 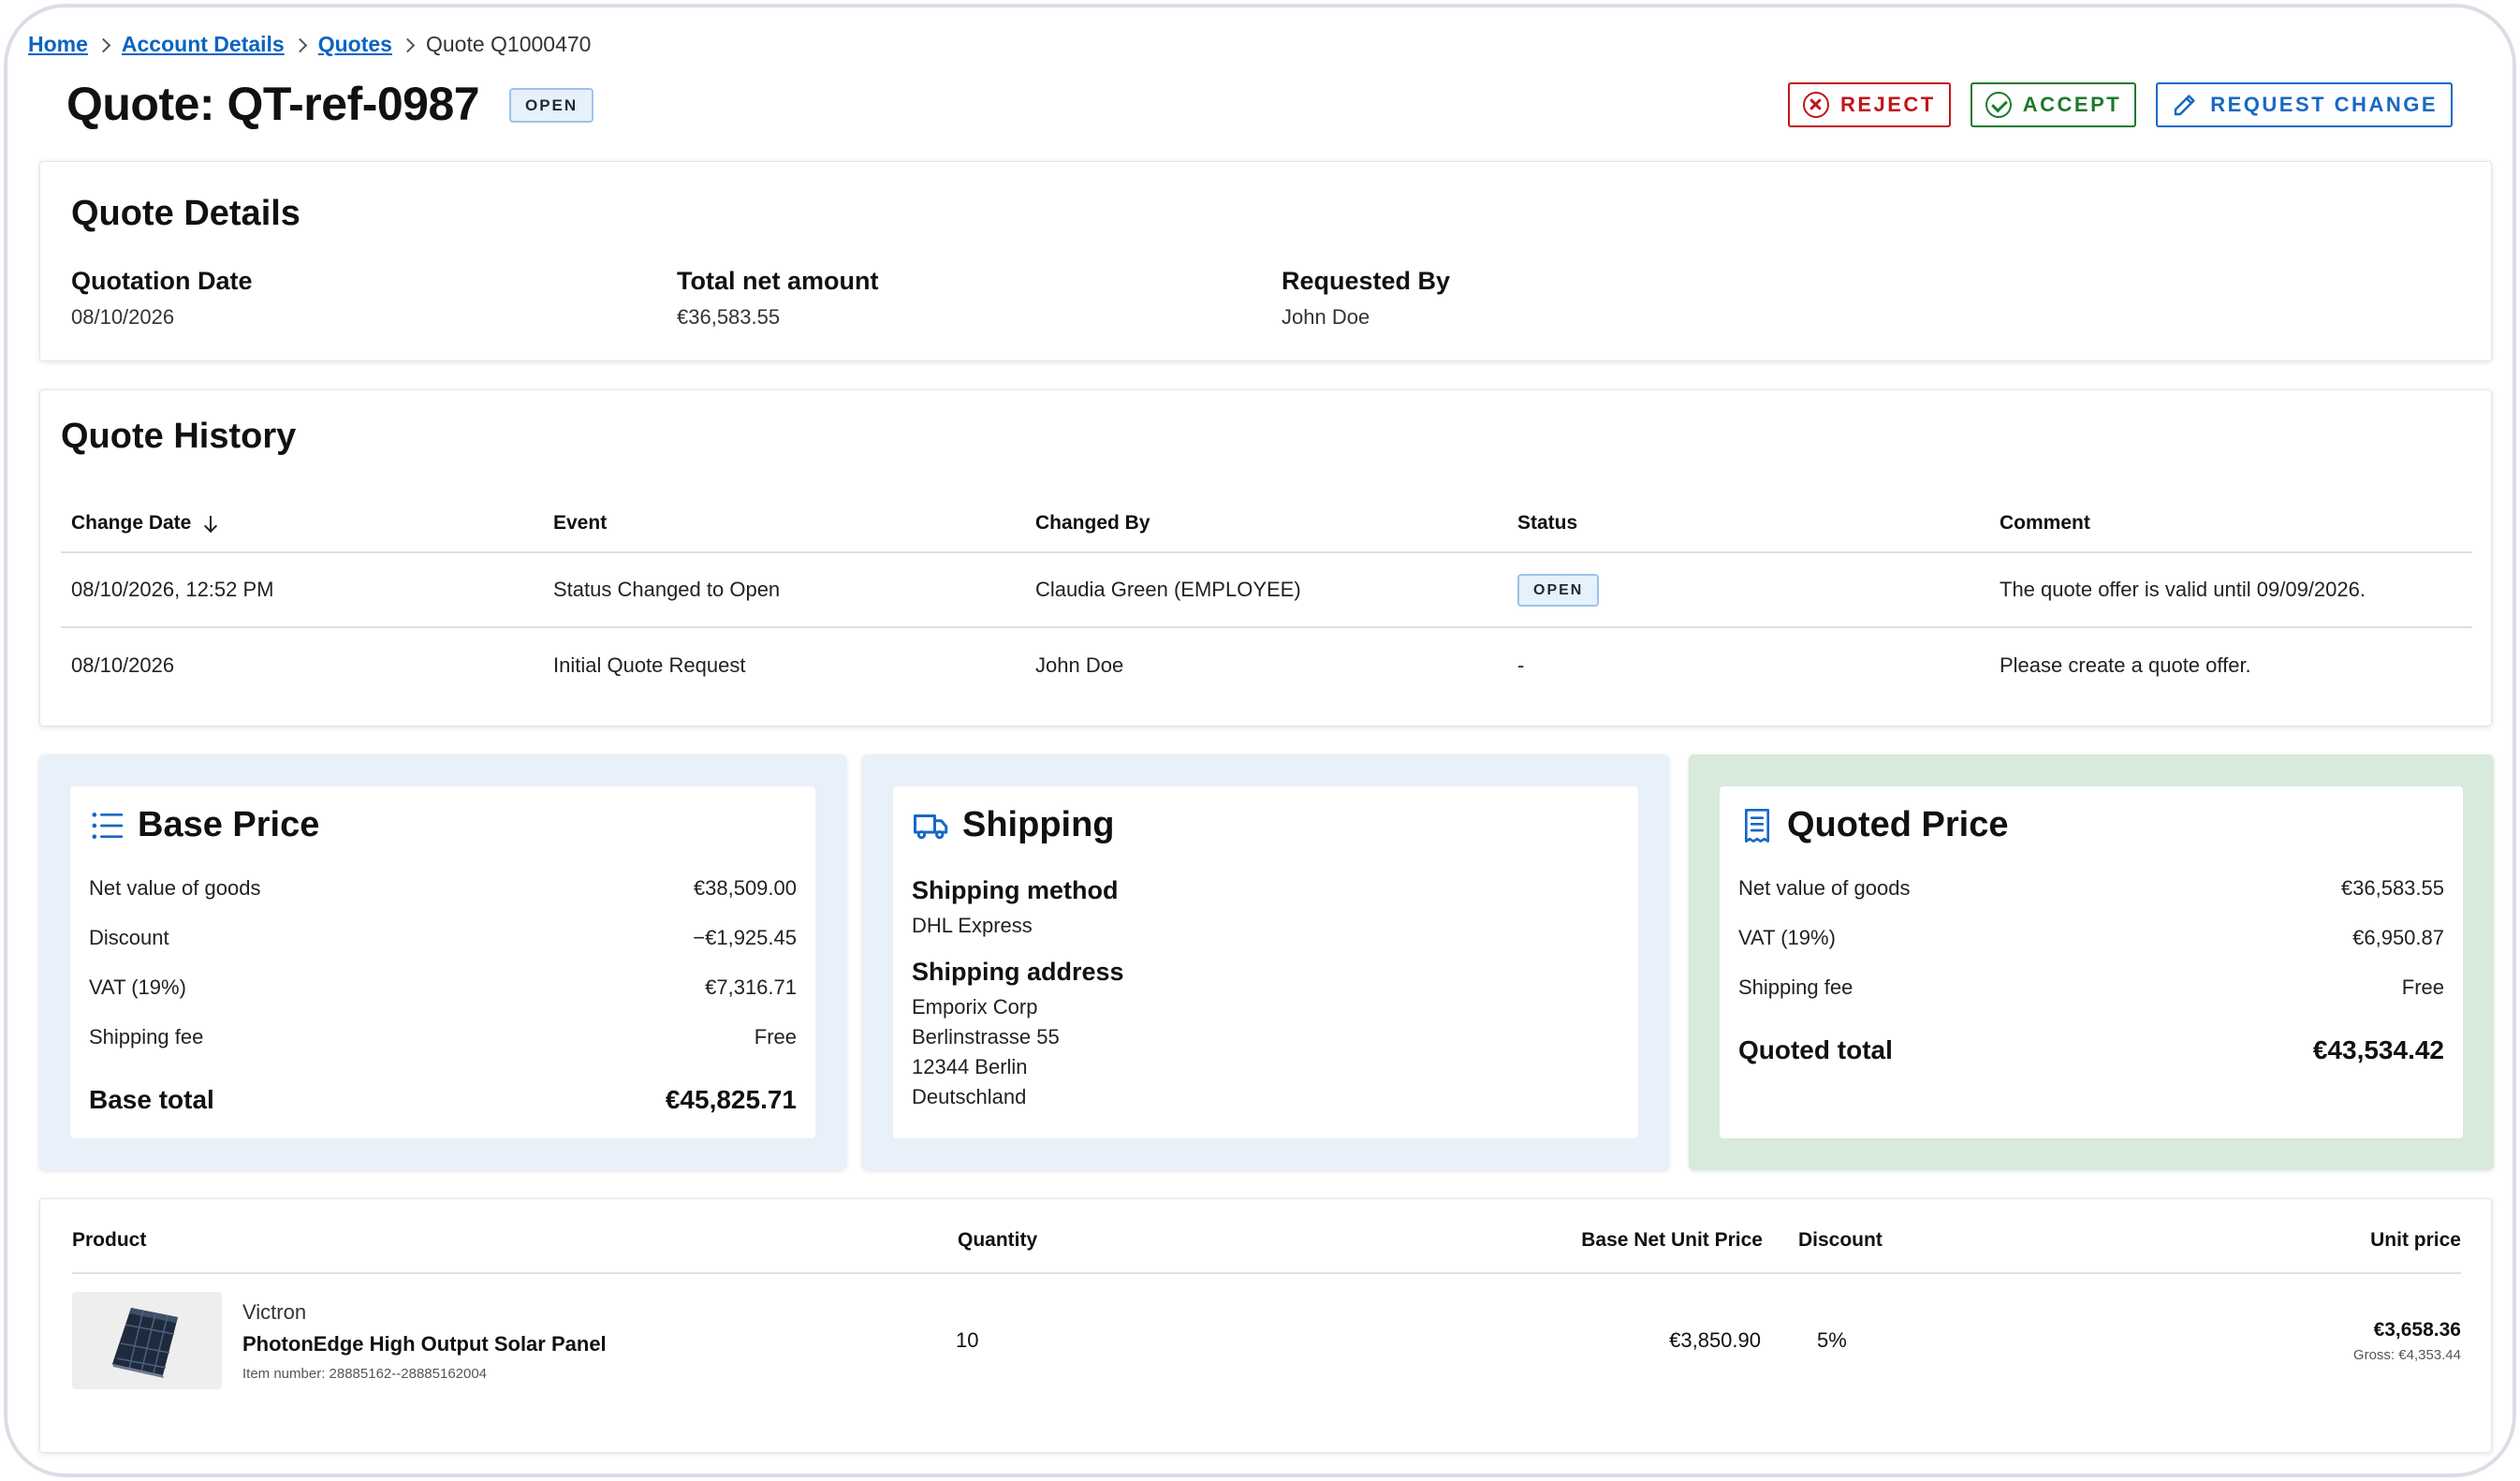 What do you see at coordinates (1815, 105) in the screenshot?
I see `circle-x-icon` at bounding box center [1815, 105].